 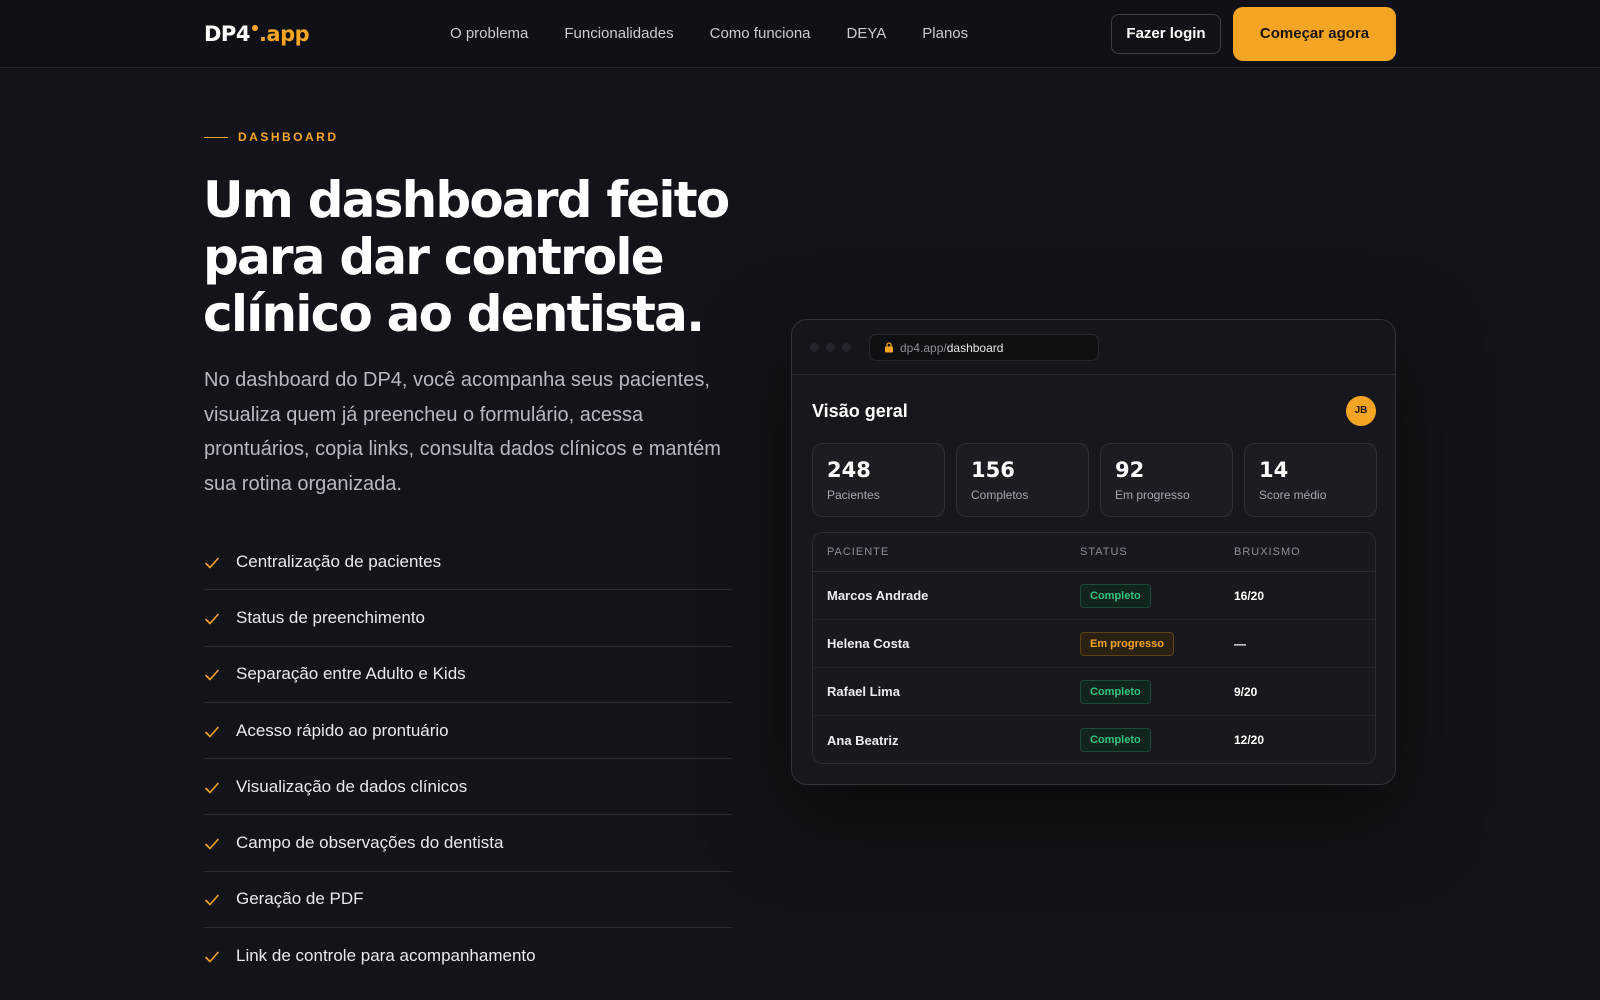 What do you see at coordinates (853, 495) in the screenshot?
I see `stat-label: Pacientes` at bounding box center [853, 495].